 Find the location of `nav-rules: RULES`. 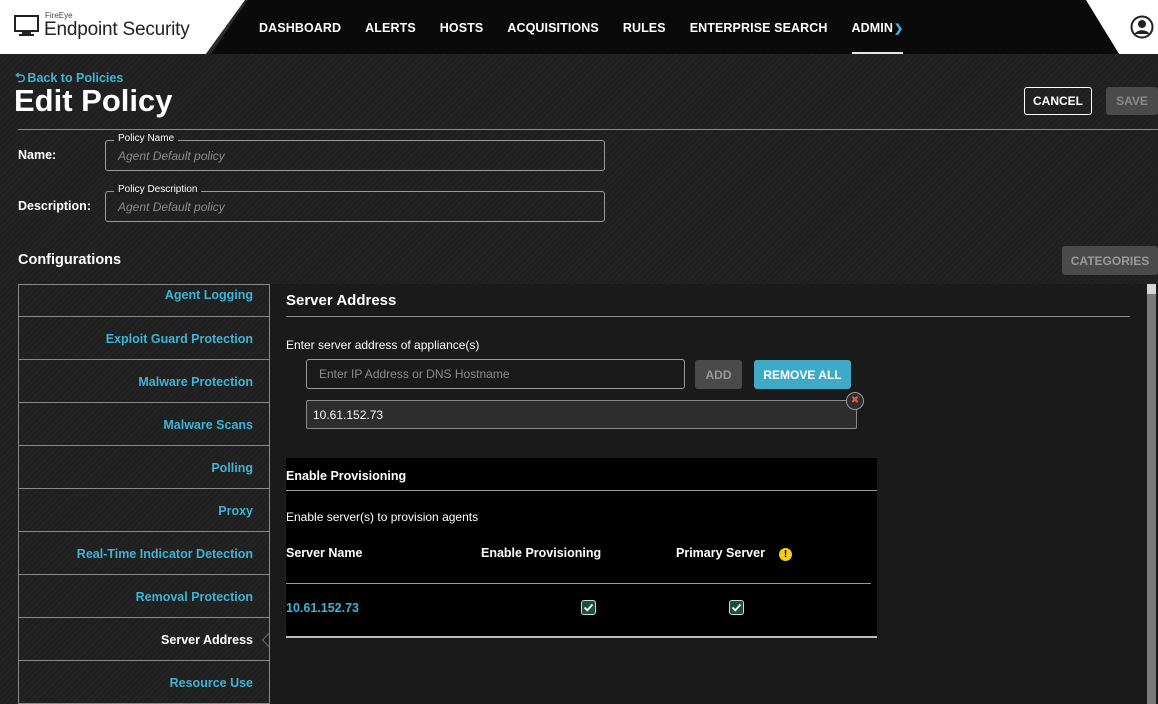

nav-rules: RULES is located at coordinates (644, 27).